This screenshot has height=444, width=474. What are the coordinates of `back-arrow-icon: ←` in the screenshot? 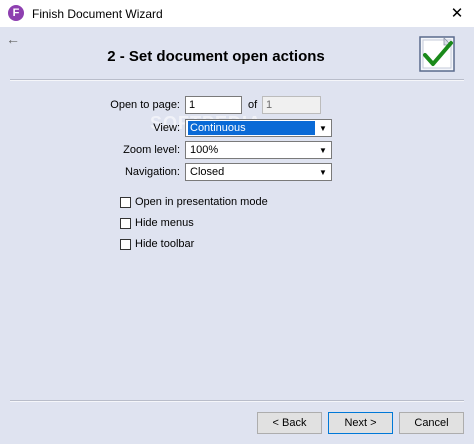 It's located at (13, 39).